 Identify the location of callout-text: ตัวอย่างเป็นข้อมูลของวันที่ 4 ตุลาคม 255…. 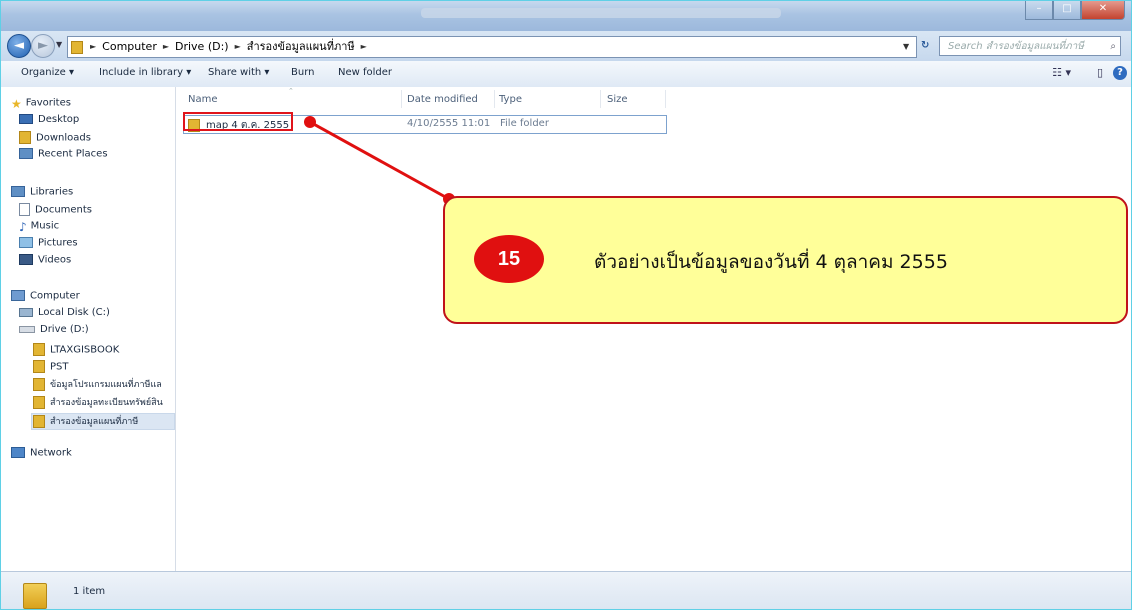
(771, 262).